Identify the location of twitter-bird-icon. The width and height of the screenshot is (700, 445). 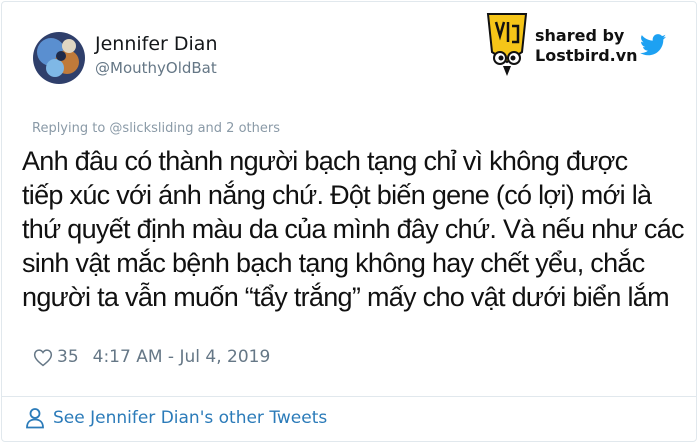
(653, 45).